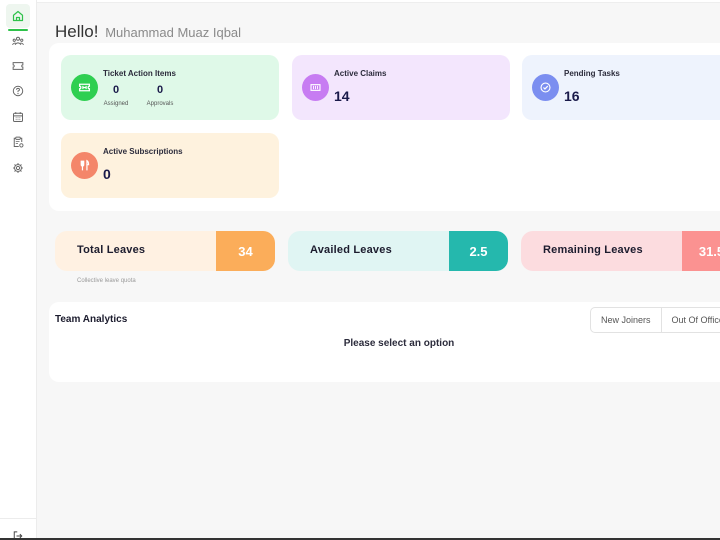 The width and height of the screenshot is (720, 540). What do you see at coordinates (572, 96) in the screenshot?
I see `card-value: 16` at bounding box center [572, 96].